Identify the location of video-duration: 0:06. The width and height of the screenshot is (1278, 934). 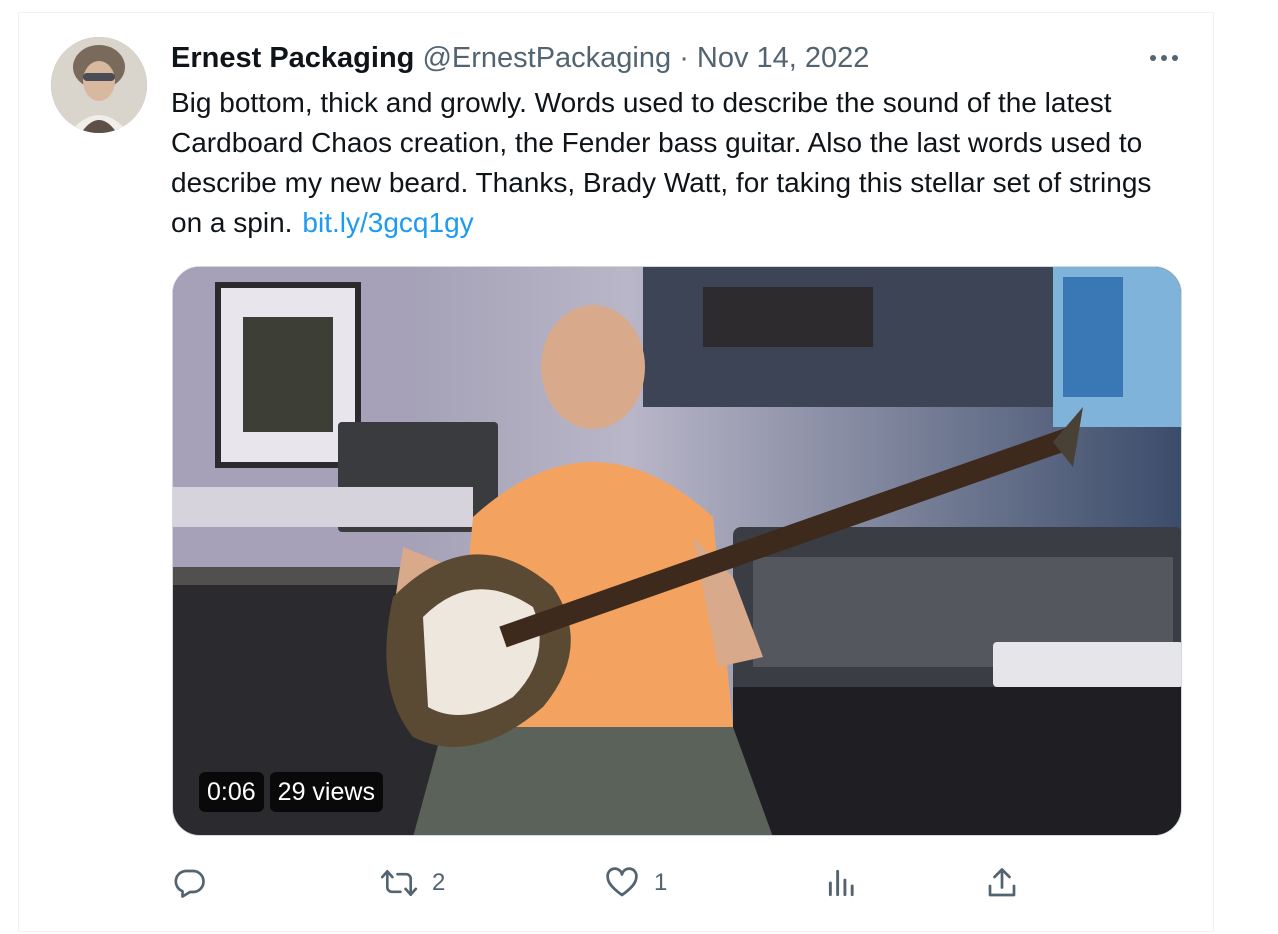
(231, 792).